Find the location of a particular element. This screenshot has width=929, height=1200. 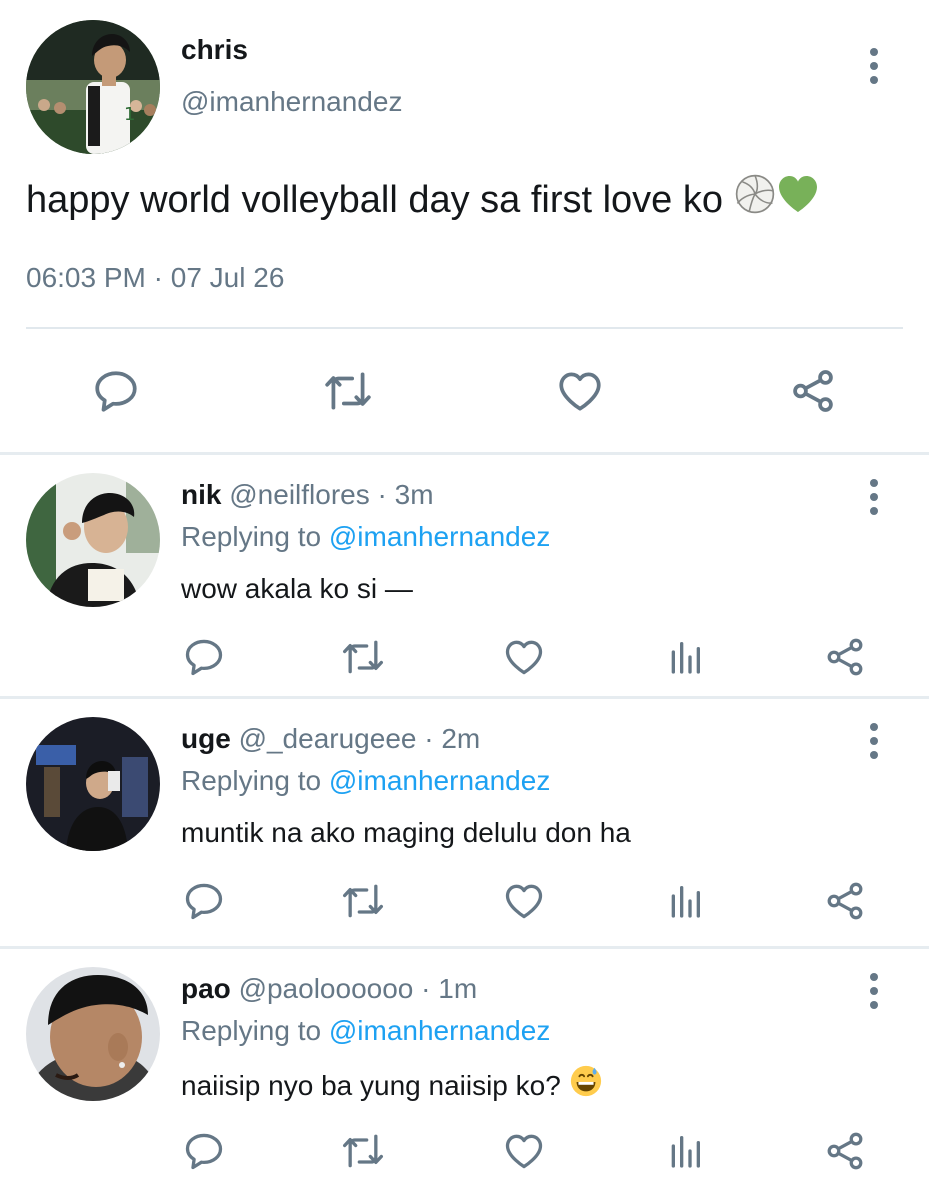

reply-time: 2m is located at coordinates (461, 738).